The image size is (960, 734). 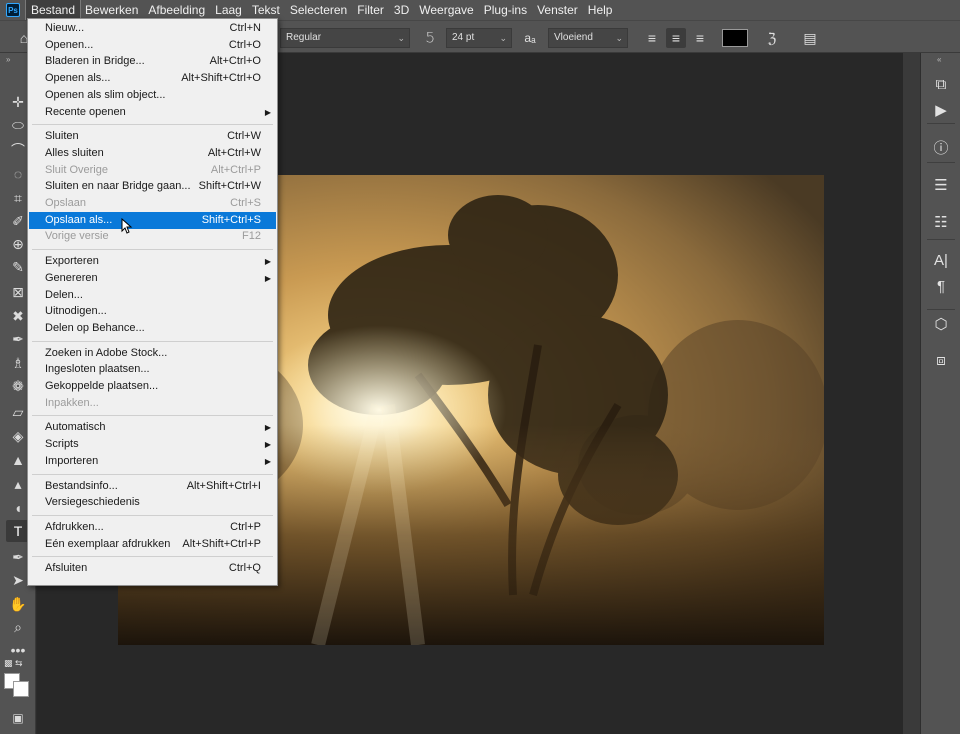 What do you see at coordinates (235, 61) in the screenshot?
I see `menu-item-shortcut: Alt+Ctrl+O` at bounding box center [235, 61].